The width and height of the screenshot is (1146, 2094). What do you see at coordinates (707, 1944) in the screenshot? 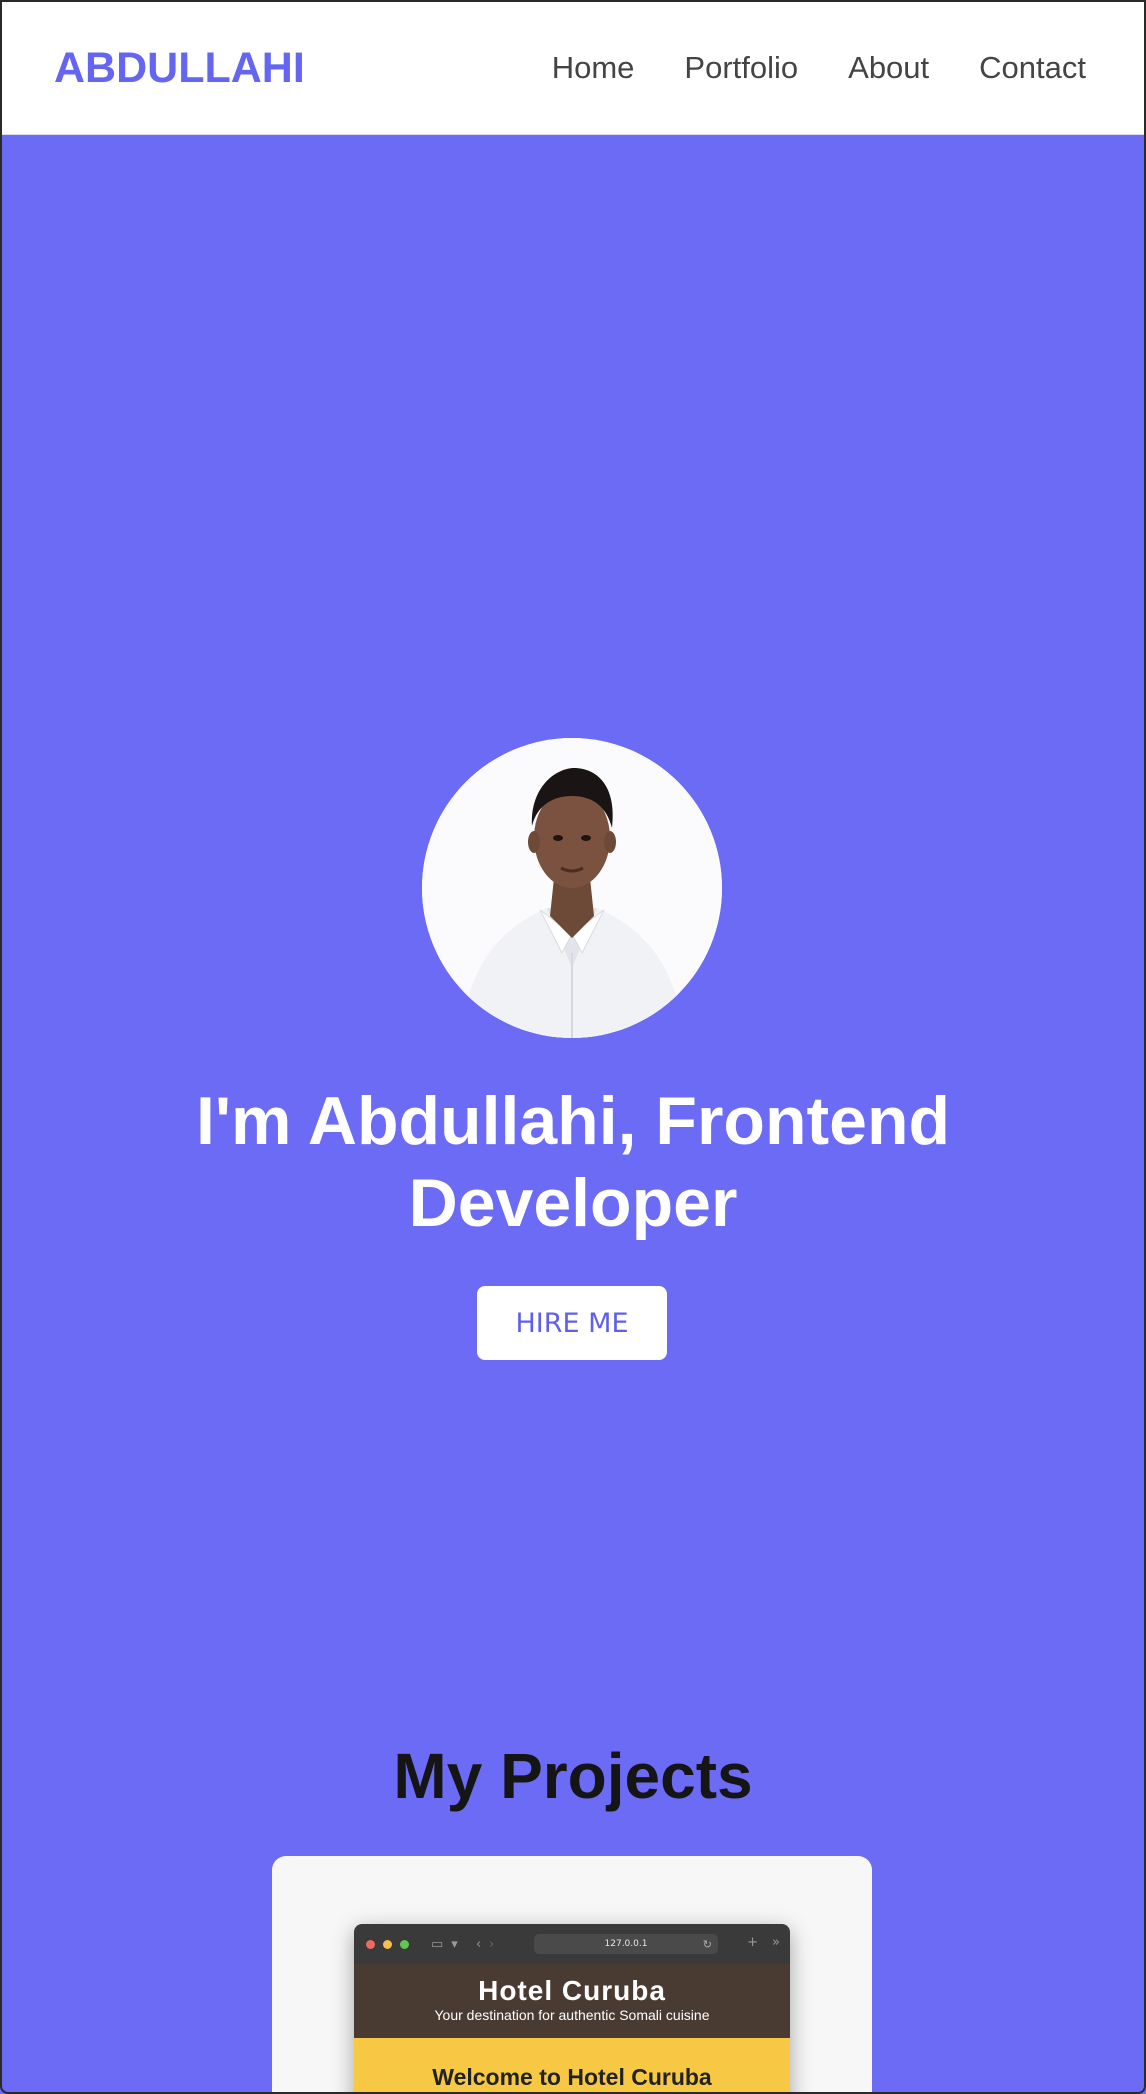
I see `reload-icon: ↻` at bounding box center [707, 1944].